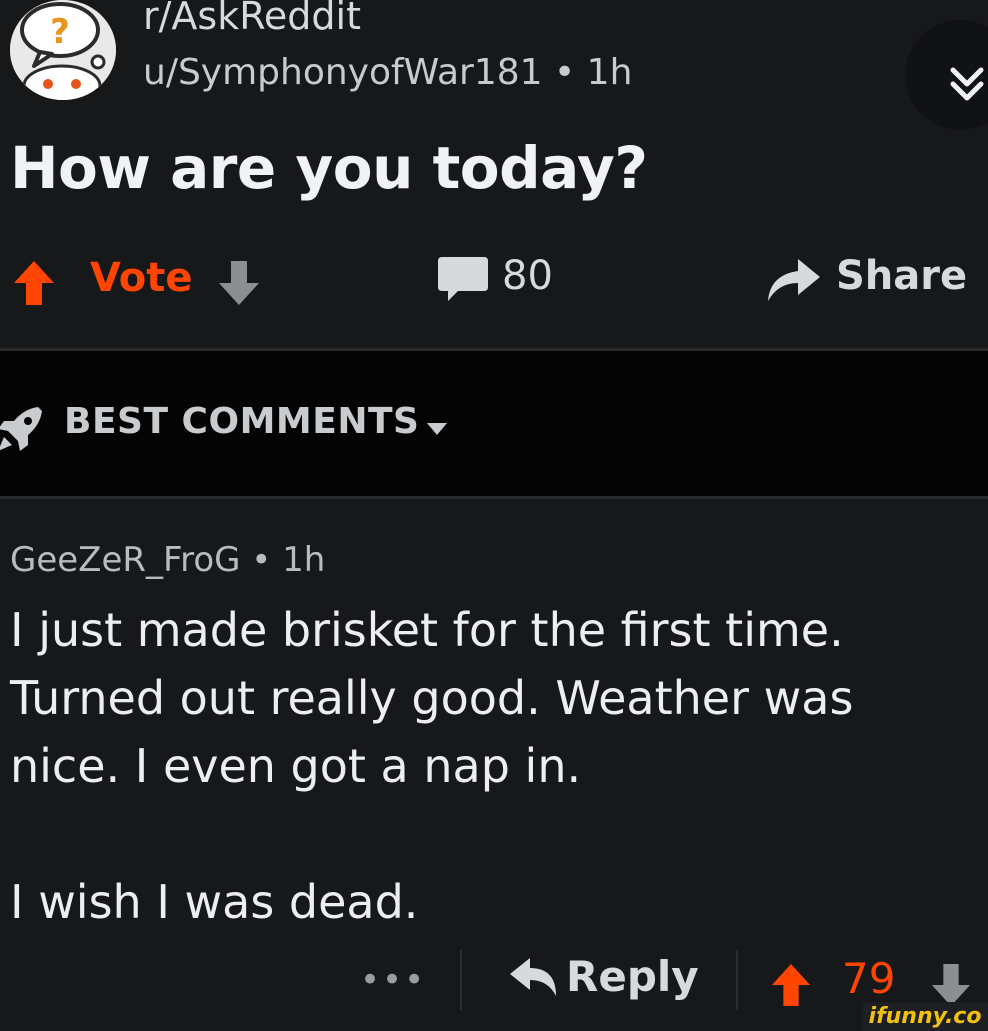 The height and width of the screenshot is (1031, 988). I want to click on comment-score: 79, so click(869, 978).